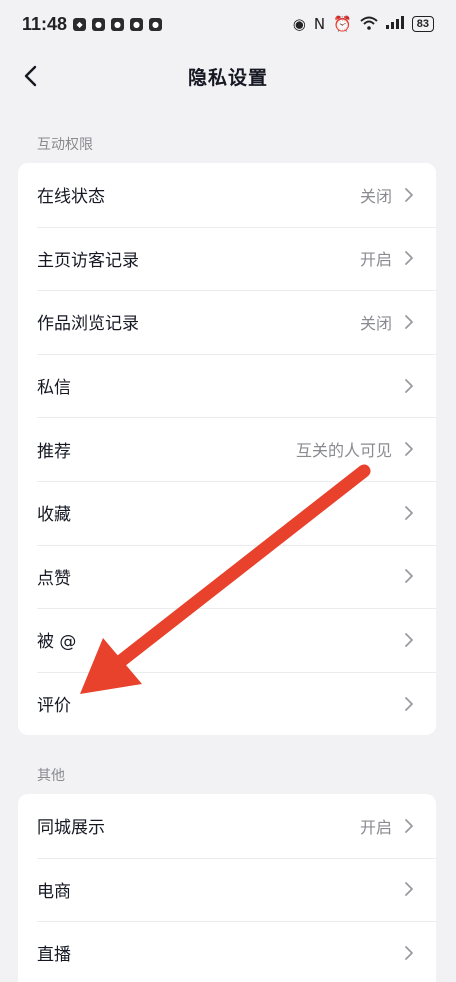  Describe the element at coordinates (227, 322) in the screenshot. I see `setting-row-works-views: 作品浏览记录 关闭` at that location.